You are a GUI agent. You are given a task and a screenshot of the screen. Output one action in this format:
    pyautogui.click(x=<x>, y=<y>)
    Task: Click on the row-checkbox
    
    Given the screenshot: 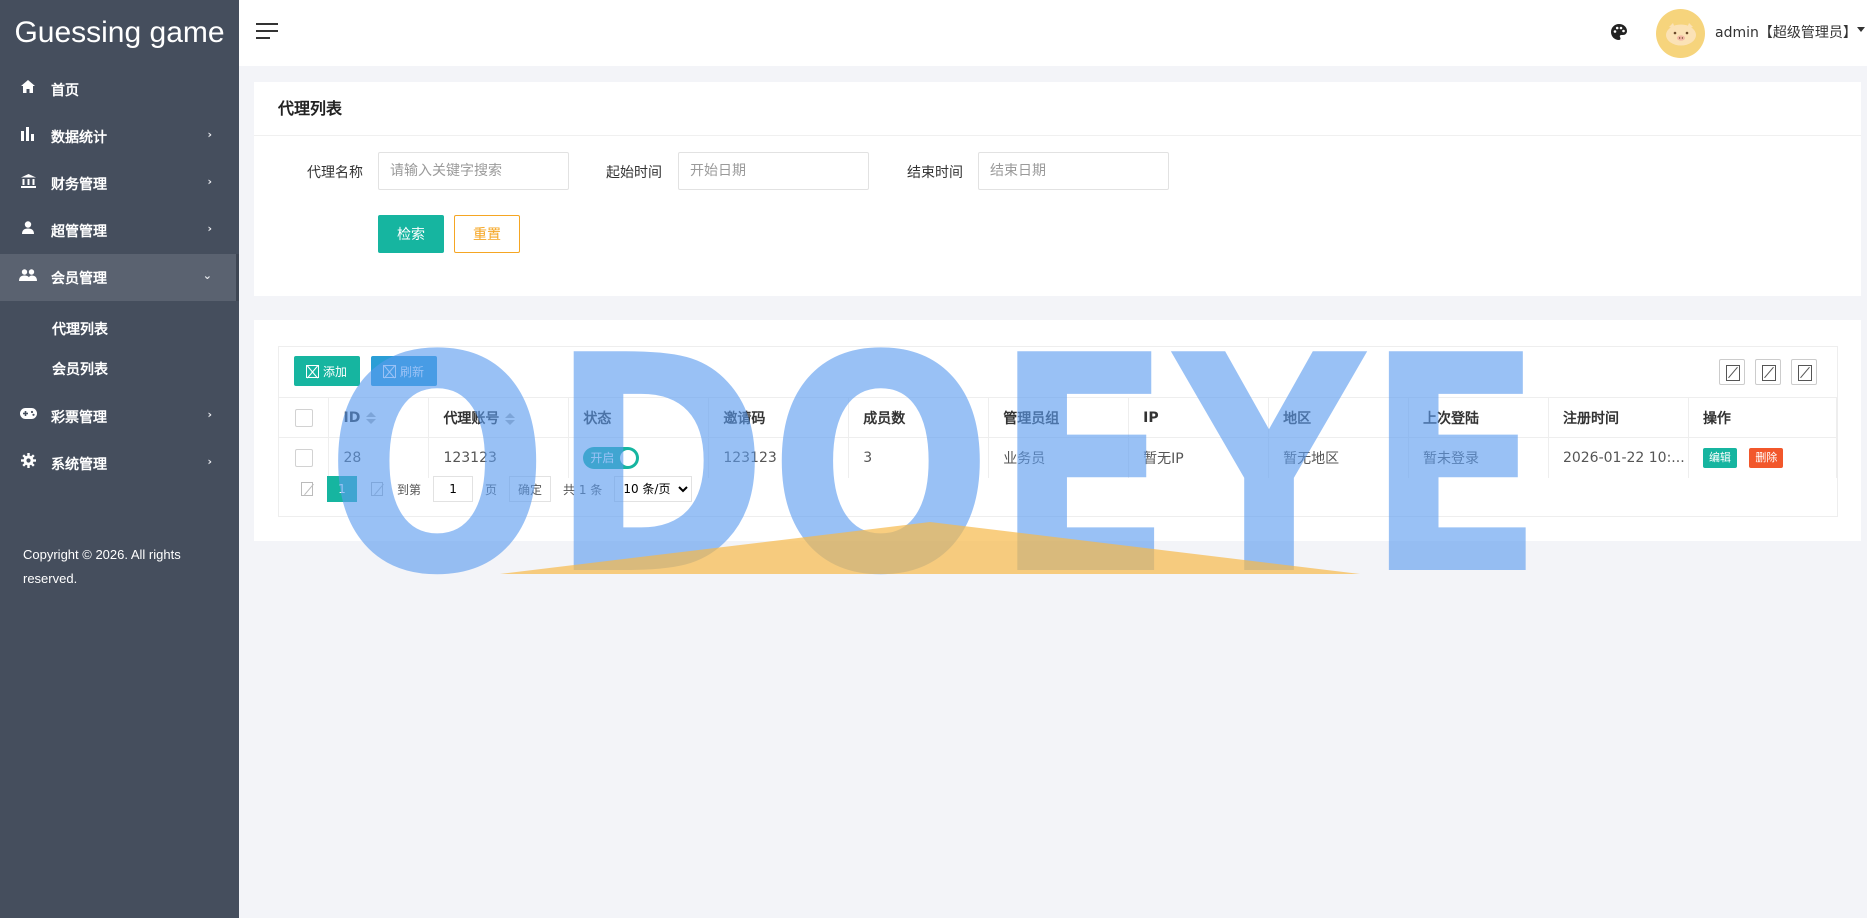 What is the action you would take?
    pyautogui.click(x=304, y=457)
    